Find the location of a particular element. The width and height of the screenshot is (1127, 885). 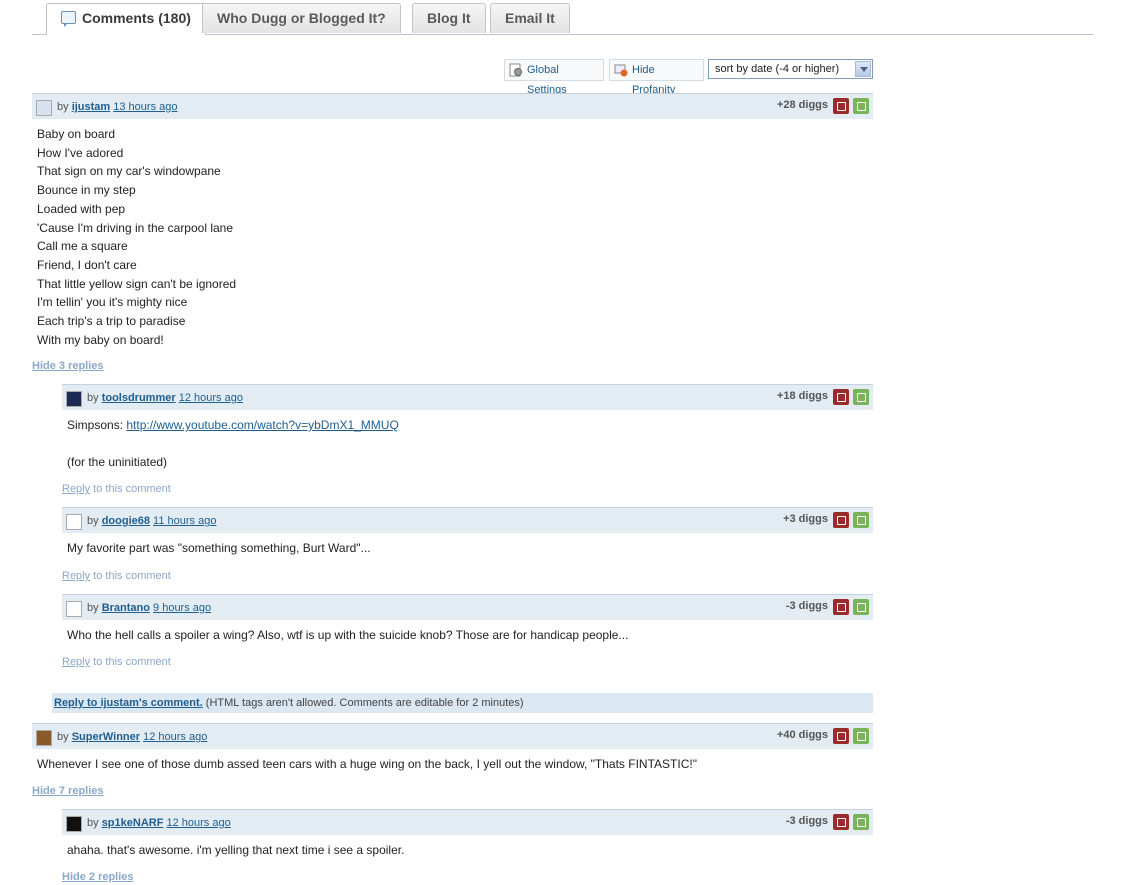

tab-label: Who Dugg or Blogged It? is located at coordinates (301, 18).